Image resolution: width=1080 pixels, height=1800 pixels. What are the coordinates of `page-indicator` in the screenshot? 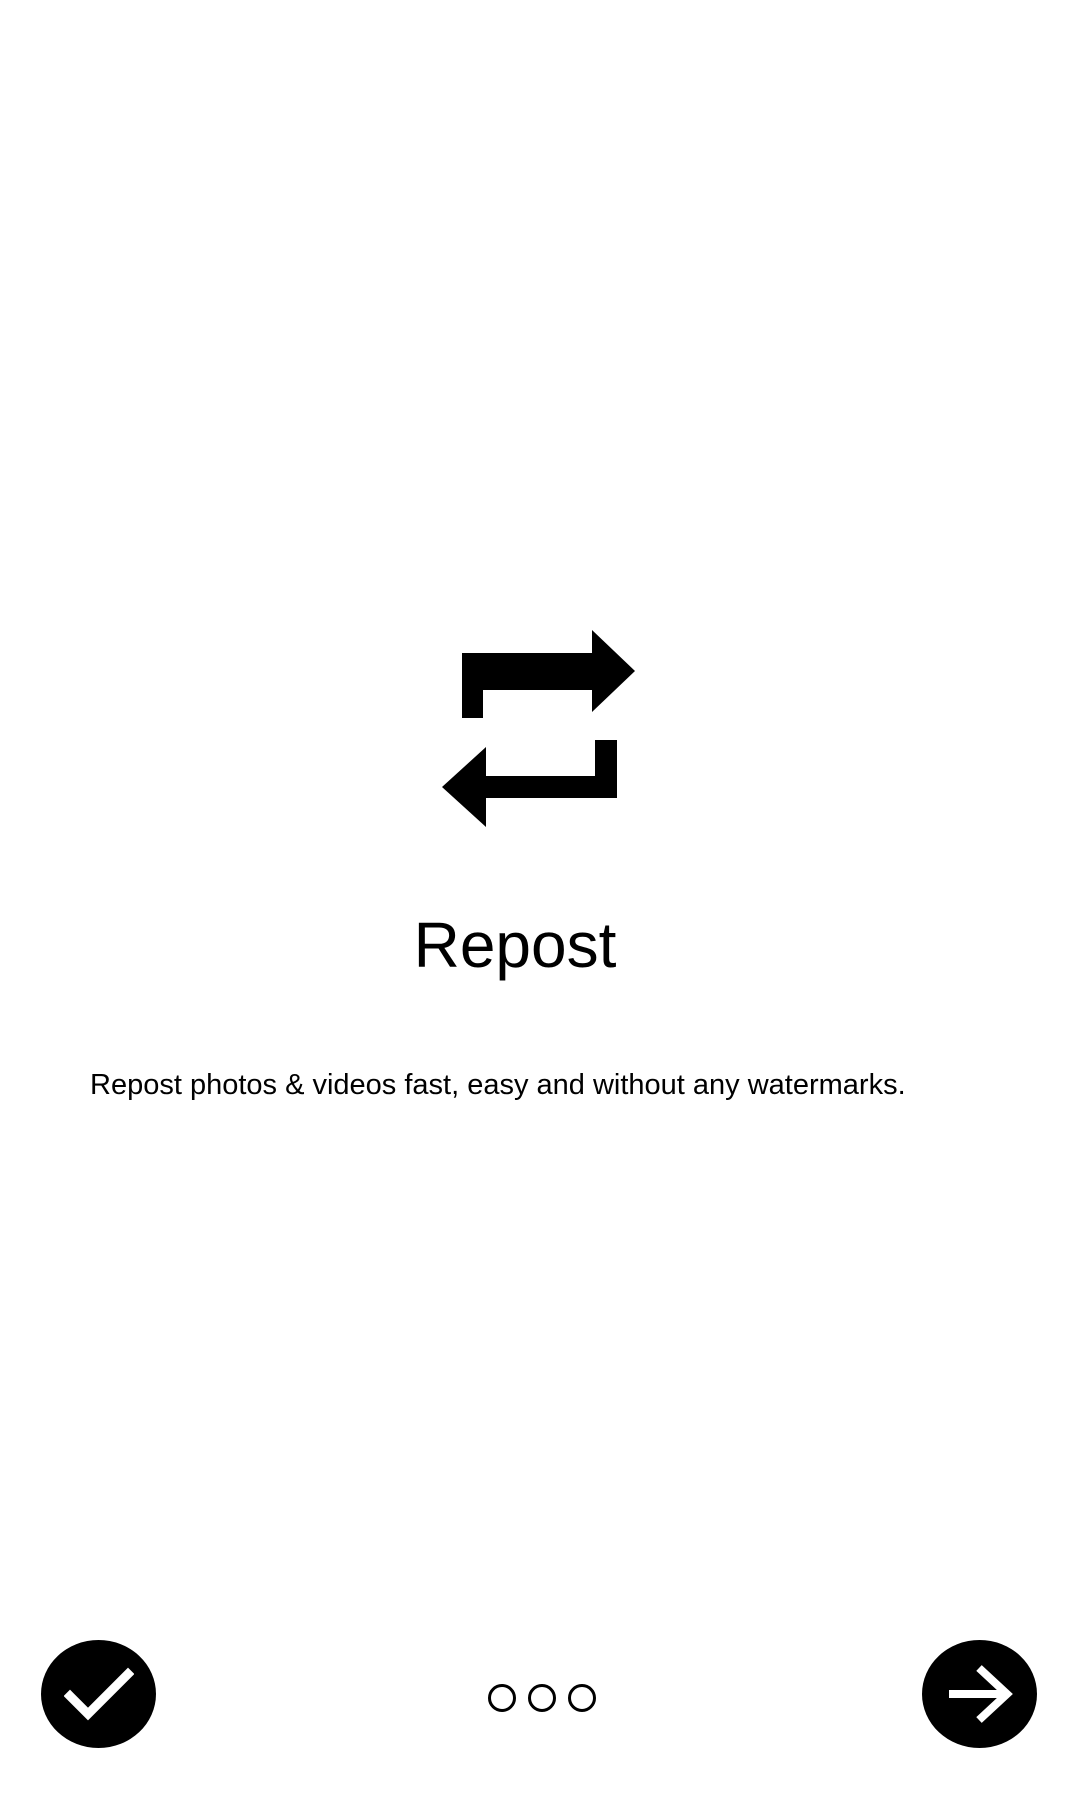 It's located at (542, 1698).